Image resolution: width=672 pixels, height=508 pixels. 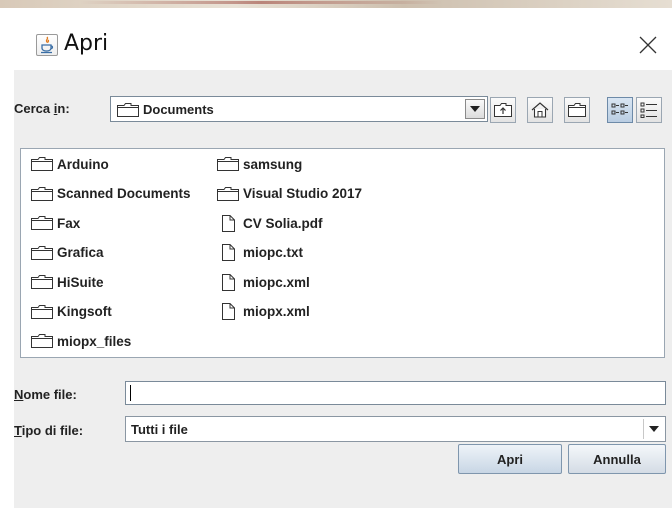 What do you see at coordinates (395, 429) in the screenshot?
I see `filetype-combobox: Tutti i file` at bounding box center [395, 429].